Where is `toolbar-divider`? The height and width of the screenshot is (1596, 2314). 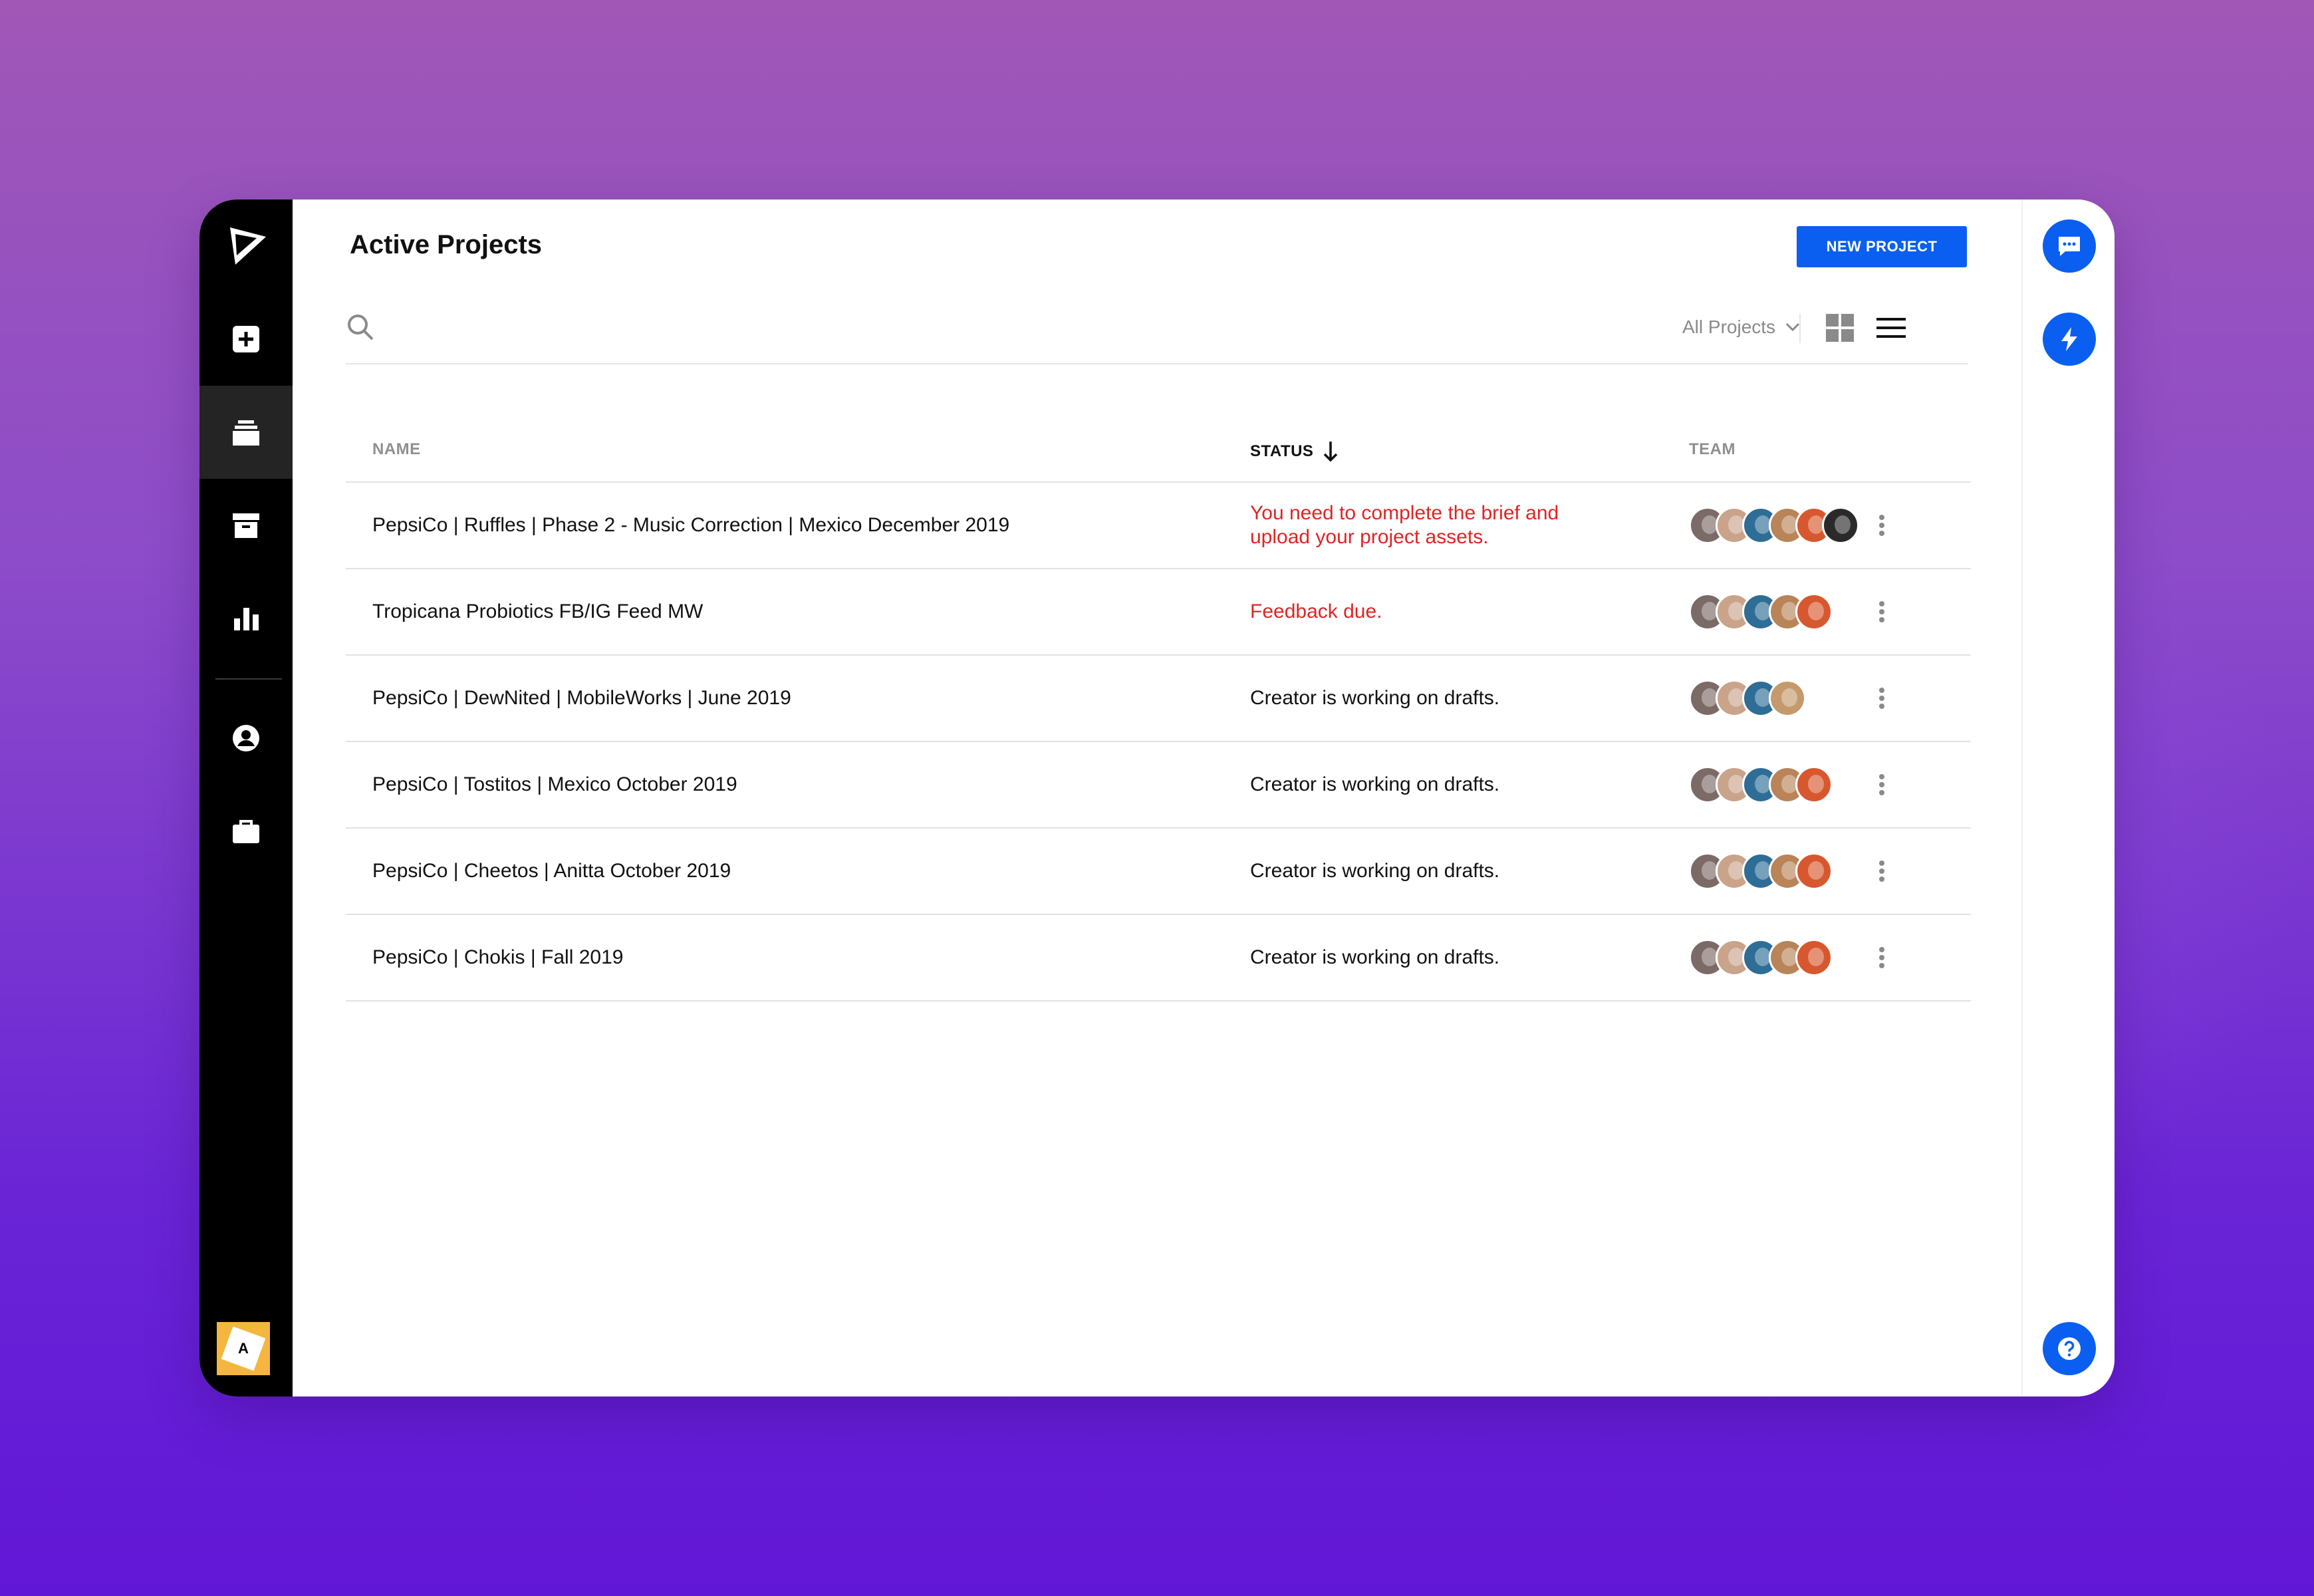 toolbar-divider is located at coordinates (1800, 328).